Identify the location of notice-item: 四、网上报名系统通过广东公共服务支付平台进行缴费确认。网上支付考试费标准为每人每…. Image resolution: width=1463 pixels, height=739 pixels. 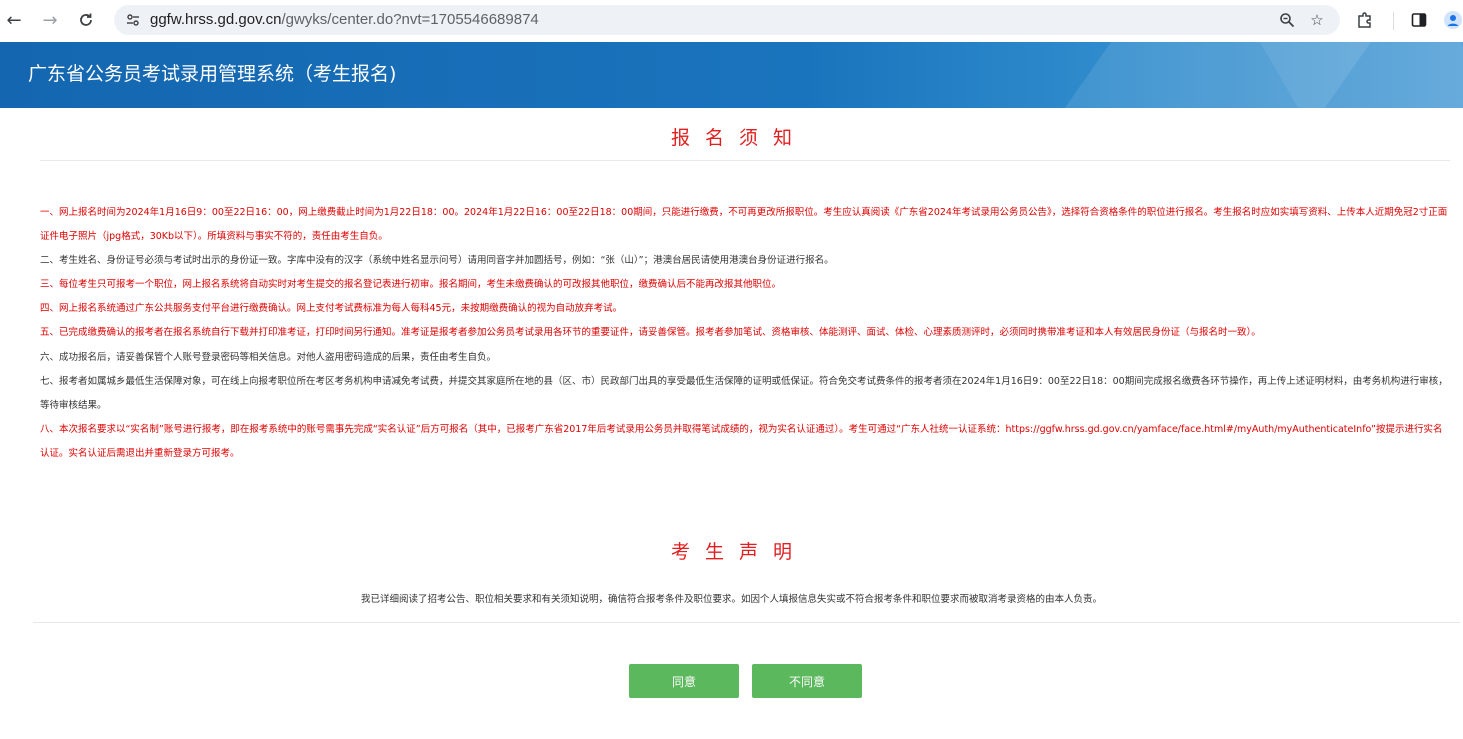
(331, 309).